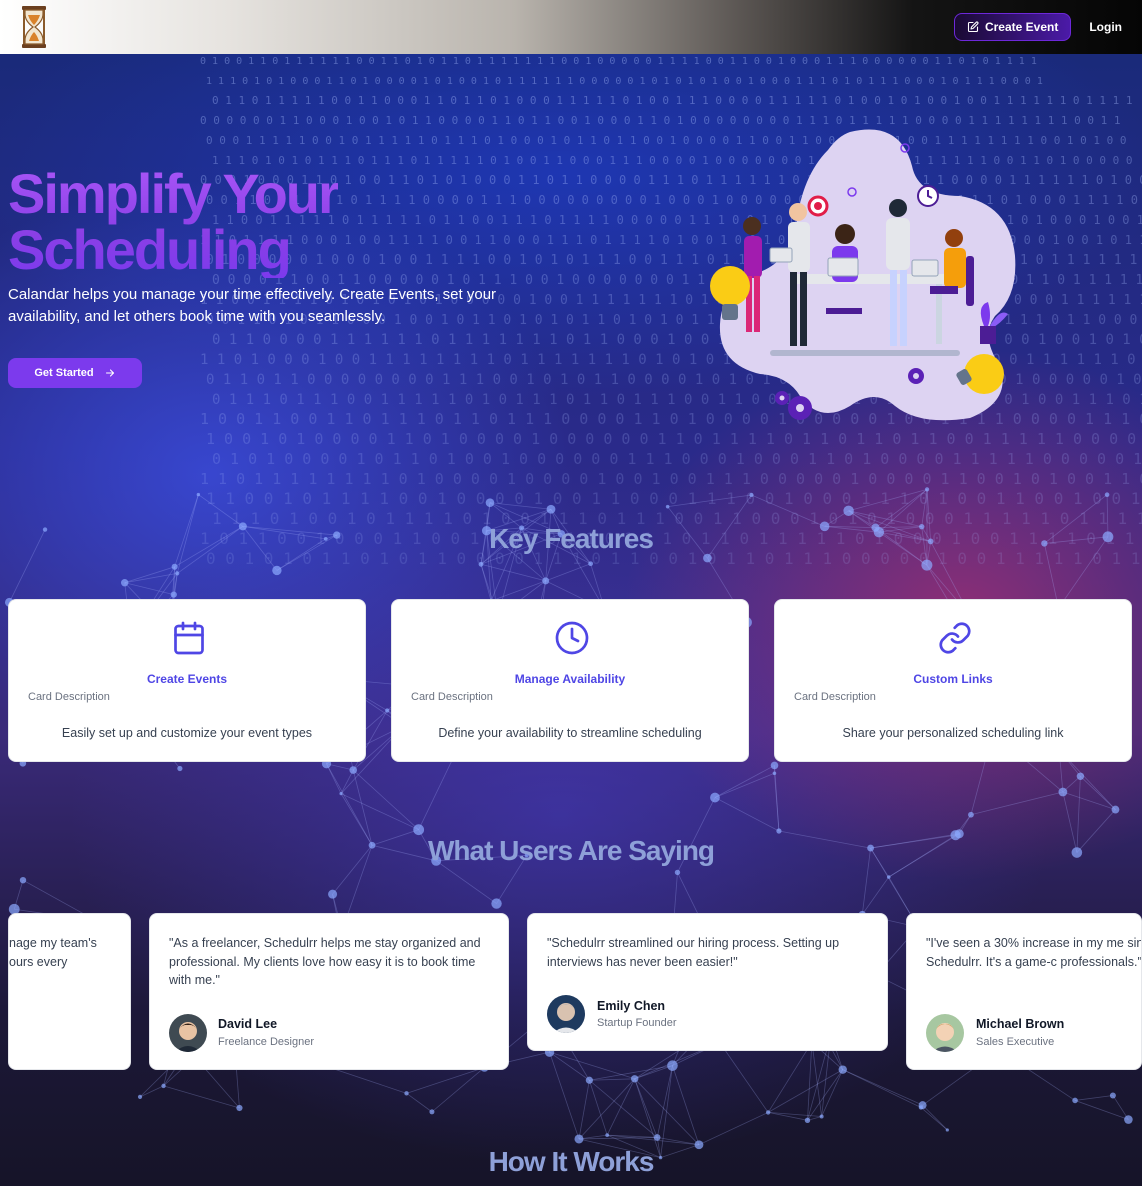 The image size is (1142, 1186). What do you see at coordinates (571, 1161) in the screenshot?
I see `how-it-works-title: How It Works` at bounding box center [571, 1161].